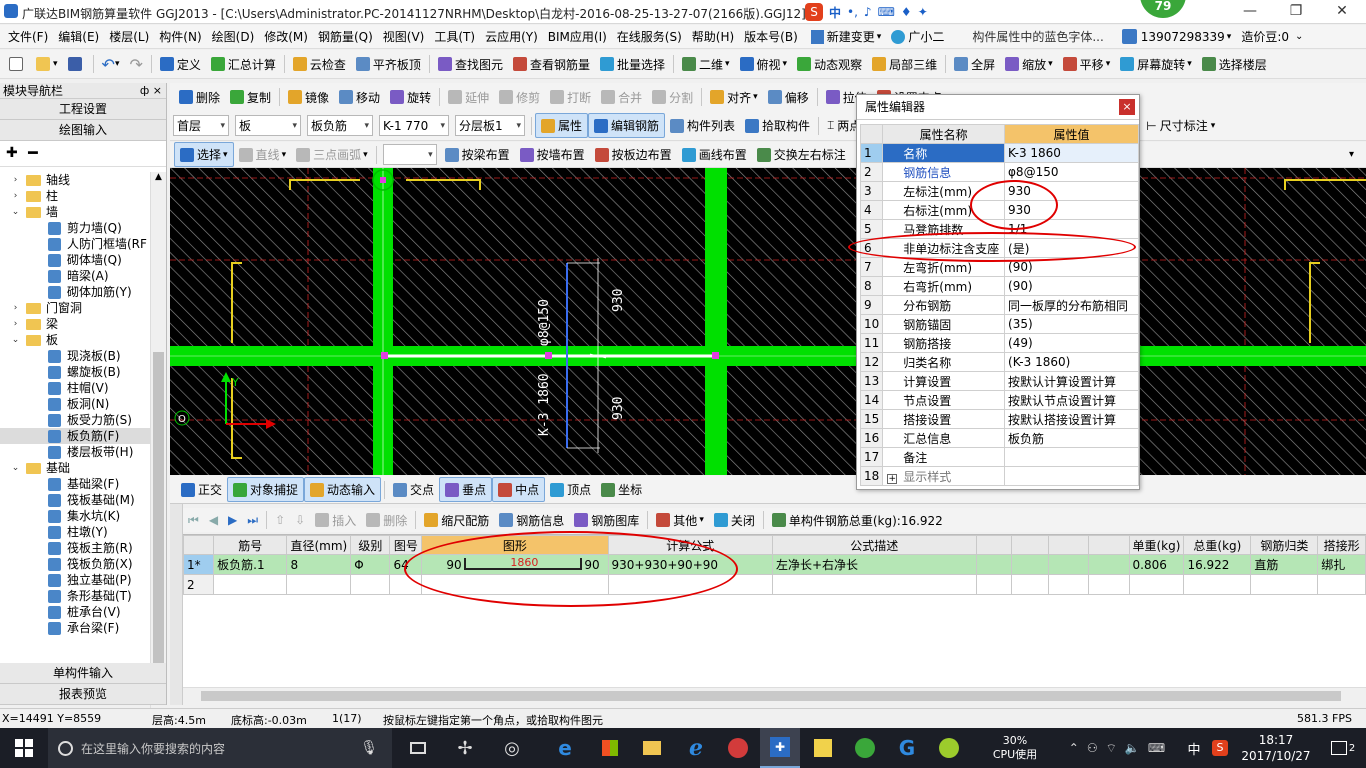  I want to click on expand-icon: ›, so click(15, 196).